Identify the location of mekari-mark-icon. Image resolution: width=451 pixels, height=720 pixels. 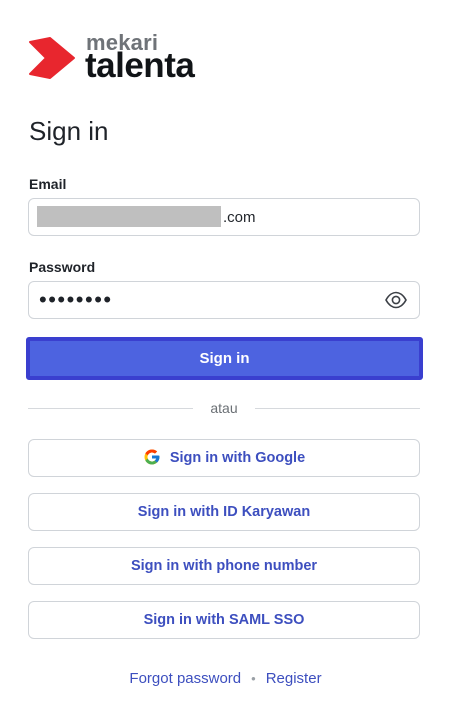
(52, 58).